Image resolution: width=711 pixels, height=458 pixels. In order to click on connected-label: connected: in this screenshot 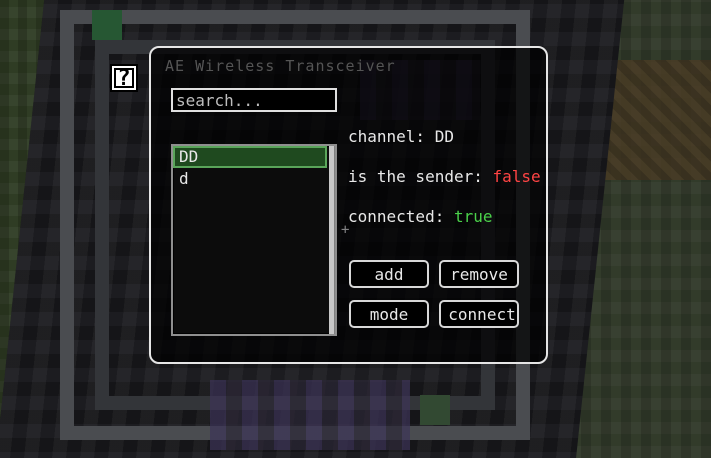, I will do `click(401, 216)`.